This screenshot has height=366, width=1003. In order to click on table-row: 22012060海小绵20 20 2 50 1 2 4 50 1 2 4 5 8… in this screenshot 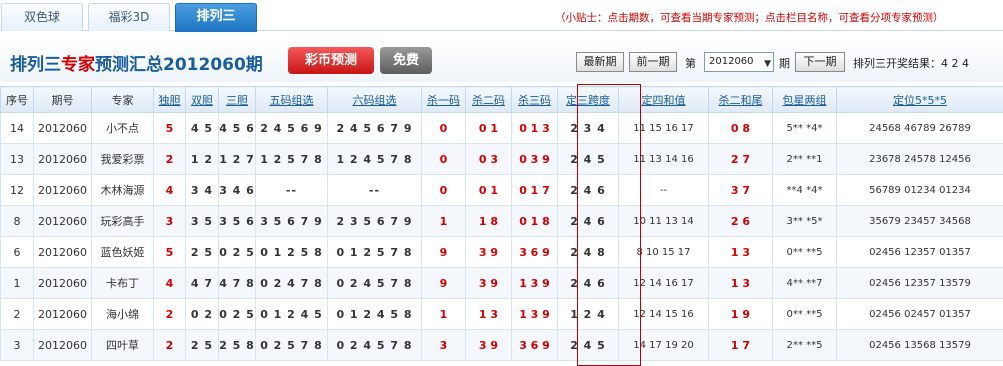, I will do `click(502, 314)`.